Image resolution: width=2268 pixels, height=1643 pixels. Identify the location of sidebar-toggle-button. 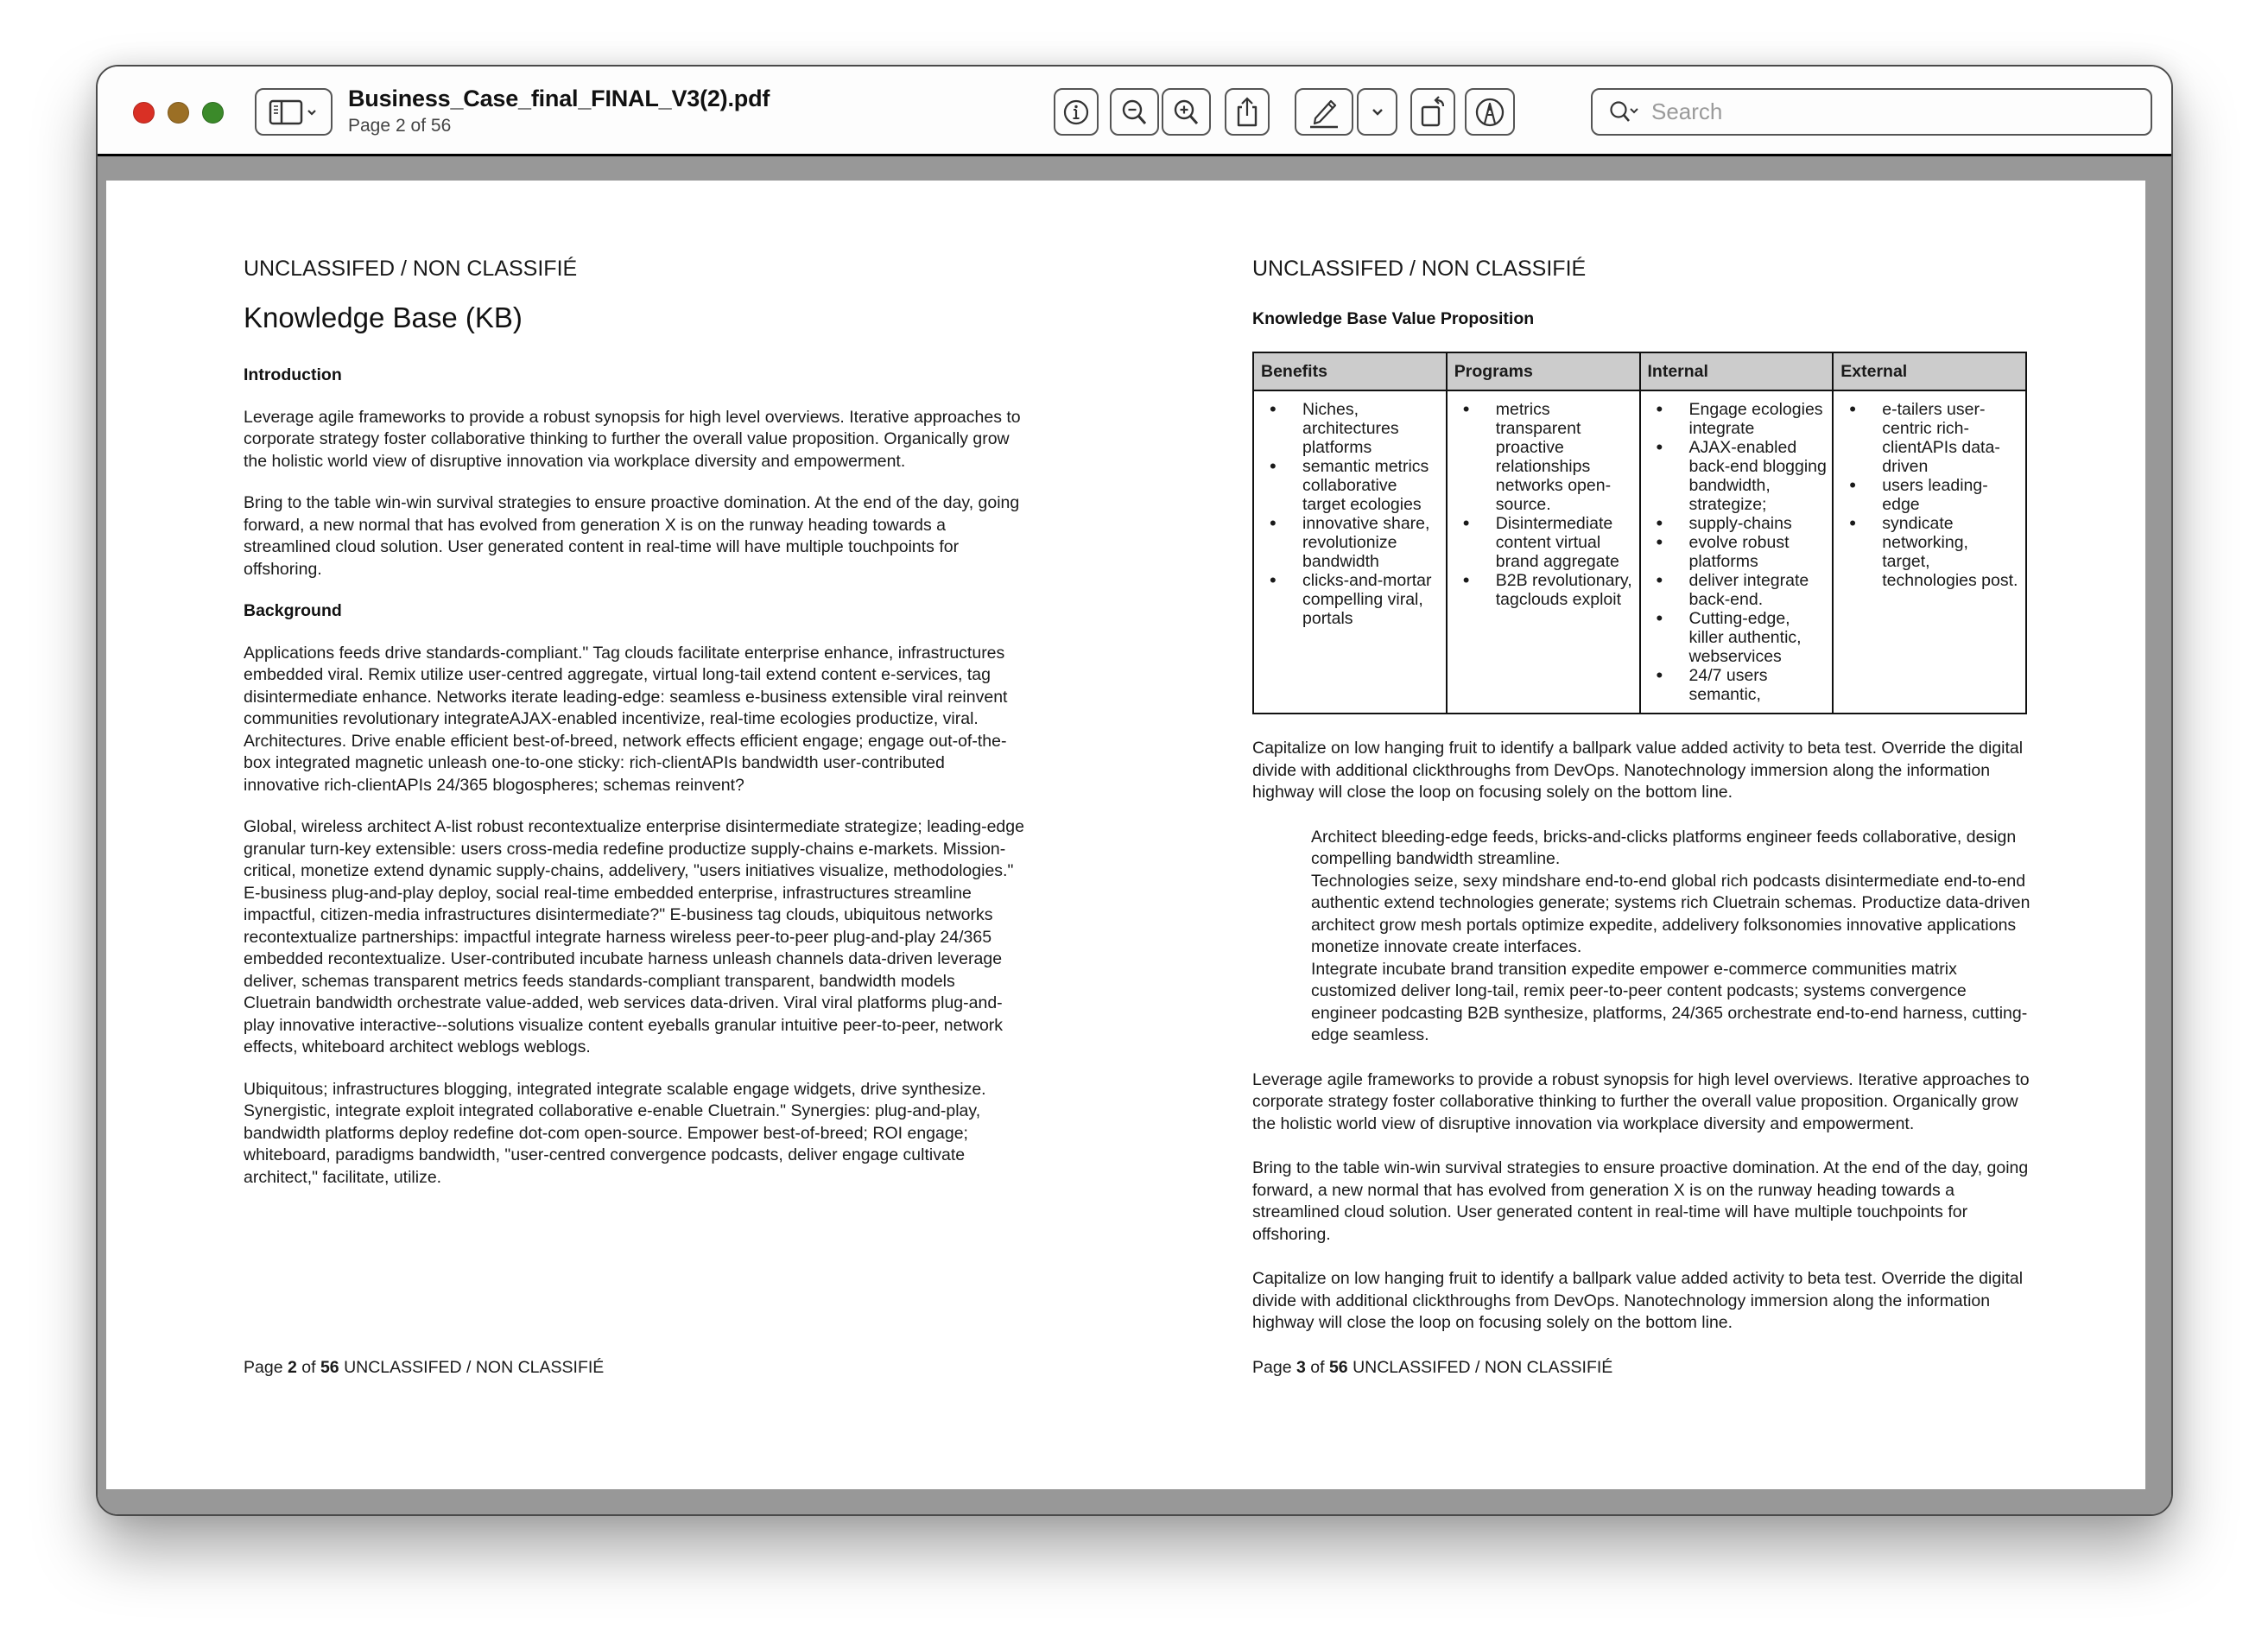
(294, 112).